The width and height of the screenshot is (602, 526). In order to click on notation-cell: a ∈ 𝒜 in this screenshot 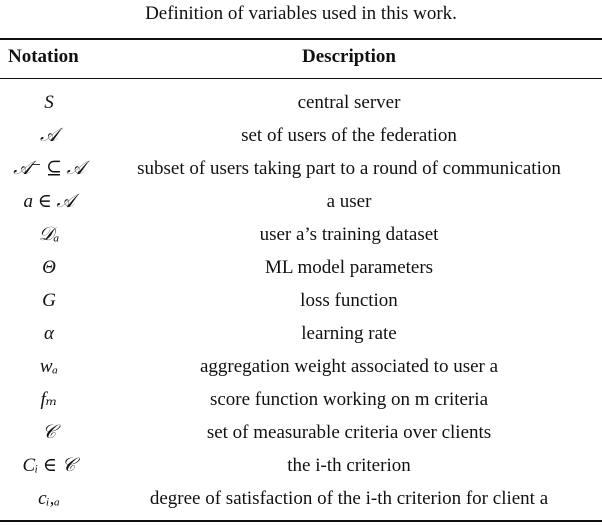, I will do `click(49, 201)`.